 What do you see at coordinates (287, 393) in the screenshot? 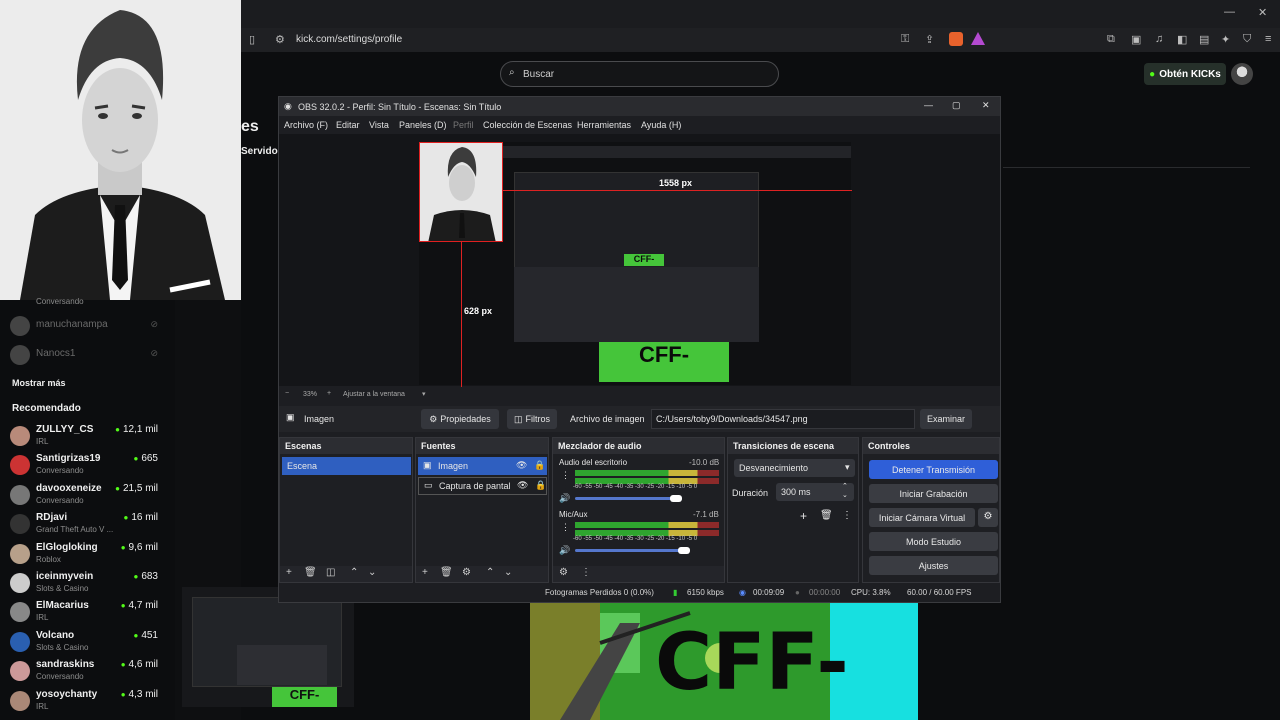
I see `zoom-out-icon: −` at bounding box center [287, 393].